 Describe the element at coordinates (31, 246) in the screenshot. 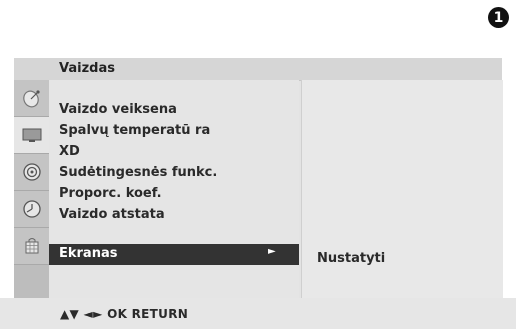

I see `lock-grid-icon` at that location.